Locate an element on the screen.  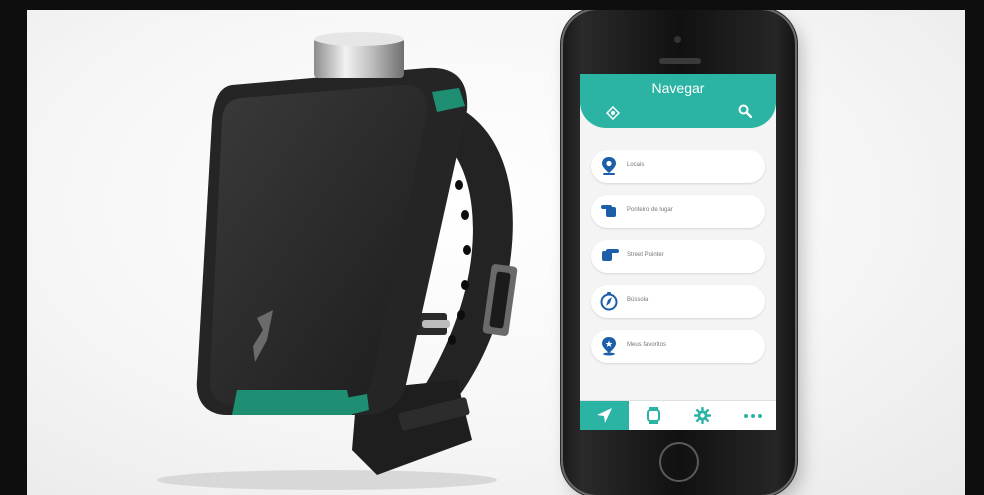
tab-device is located at coordinates (653, 415).